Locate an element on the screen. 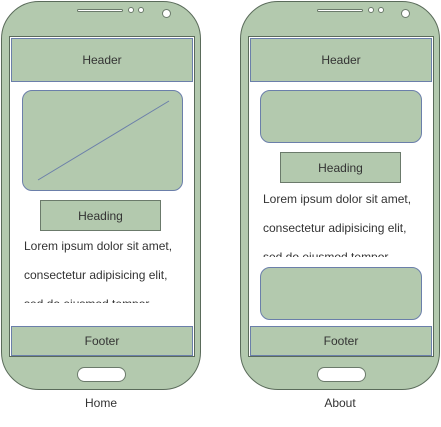 This screenshot has width=441, height=427. content-block-top is located at coordinates (341, 116).